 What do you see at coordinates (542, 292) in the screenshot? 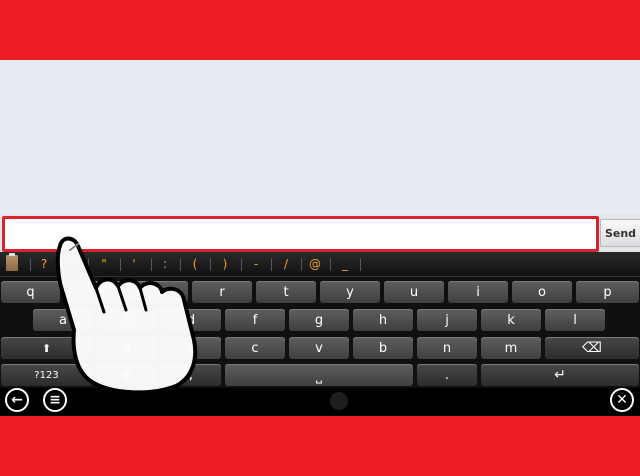
I see `key-o: o` at bounding box center [542, 292].